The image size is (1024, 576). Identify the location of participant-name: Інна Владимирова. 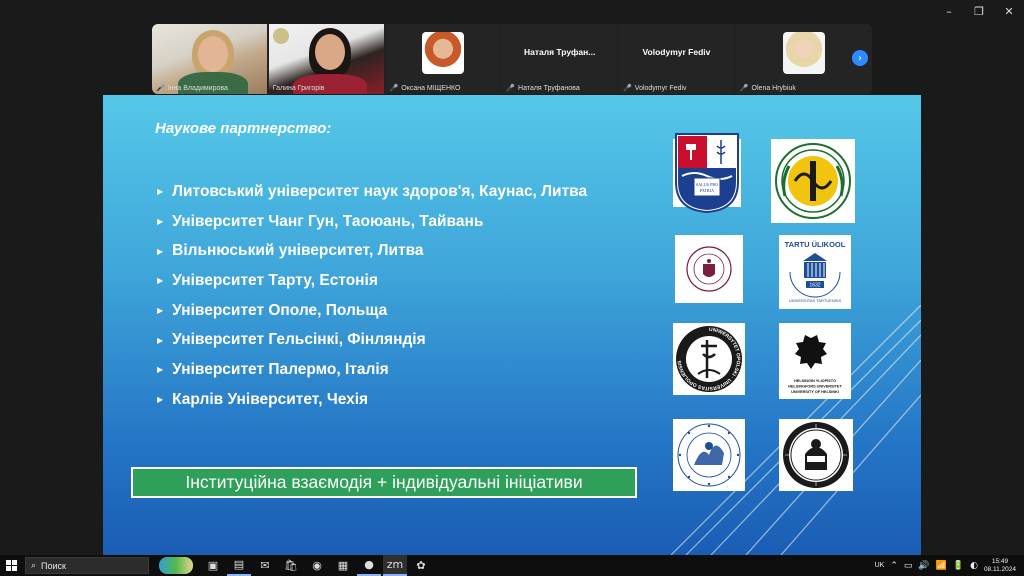
(197, 88).